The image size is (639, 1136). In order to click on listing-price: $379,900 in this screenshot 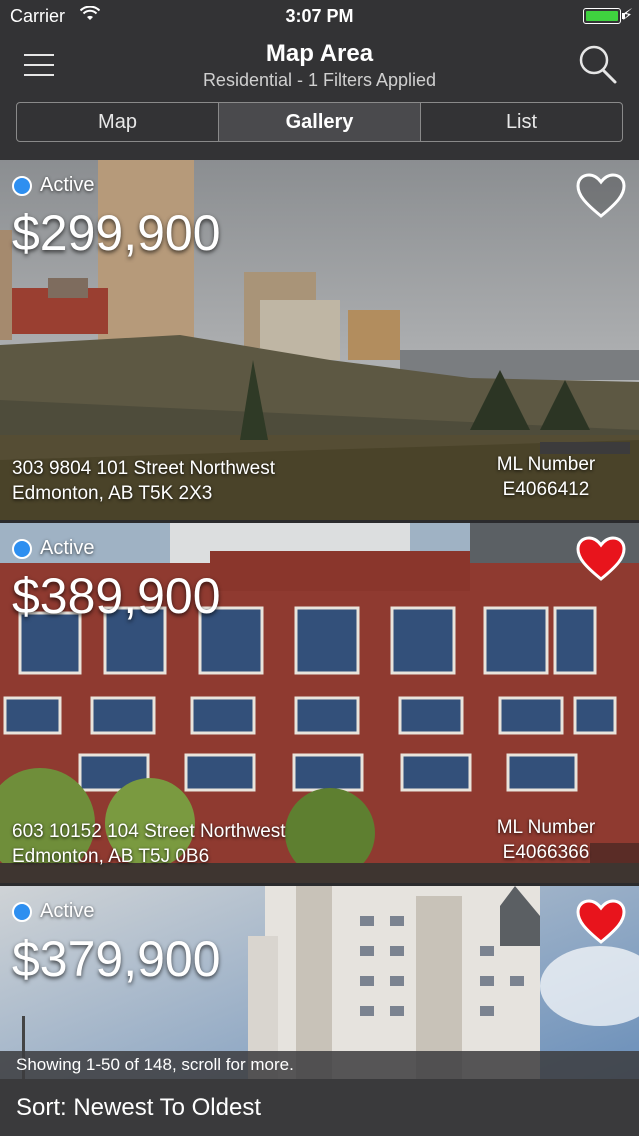, I will do `click(116, 959)`.